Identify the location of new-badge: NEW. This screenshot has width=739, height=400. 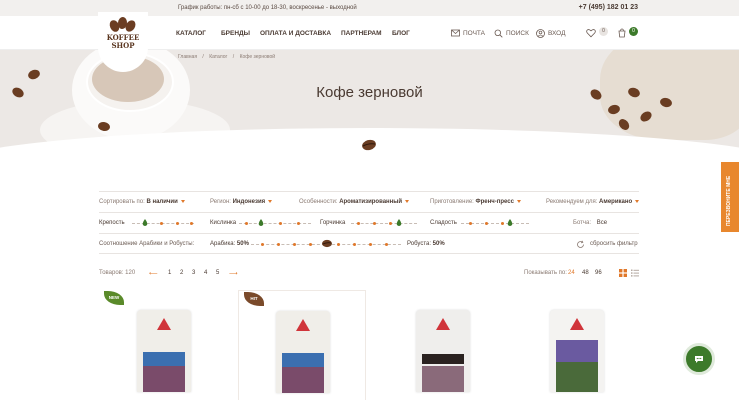
(114, 298).